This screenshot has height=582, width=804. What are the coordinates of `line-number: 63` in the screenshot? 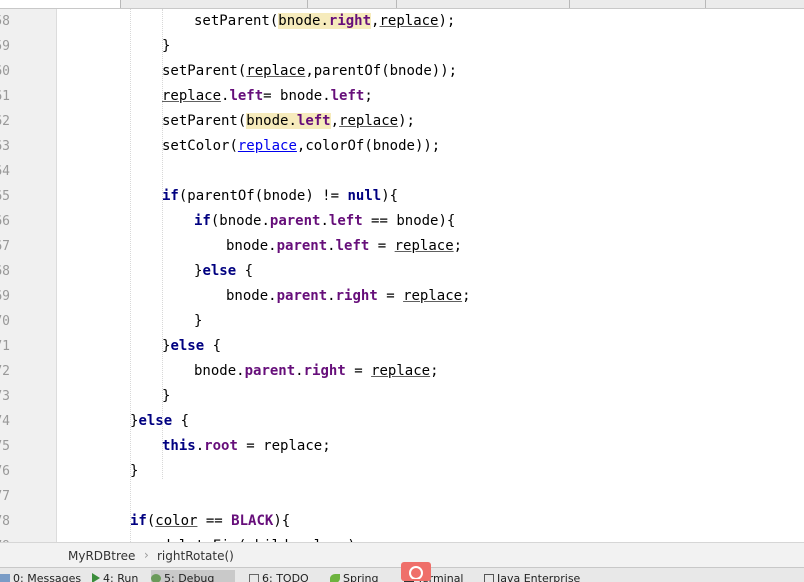 It's located at (5, 146).